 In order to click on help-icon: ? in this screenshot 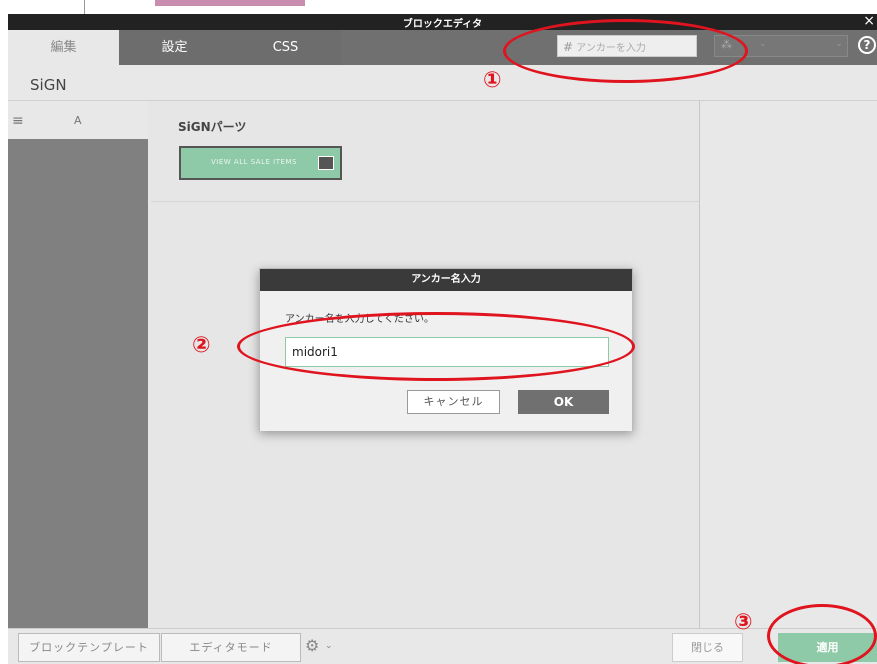, I will do `click(867, 45)`.